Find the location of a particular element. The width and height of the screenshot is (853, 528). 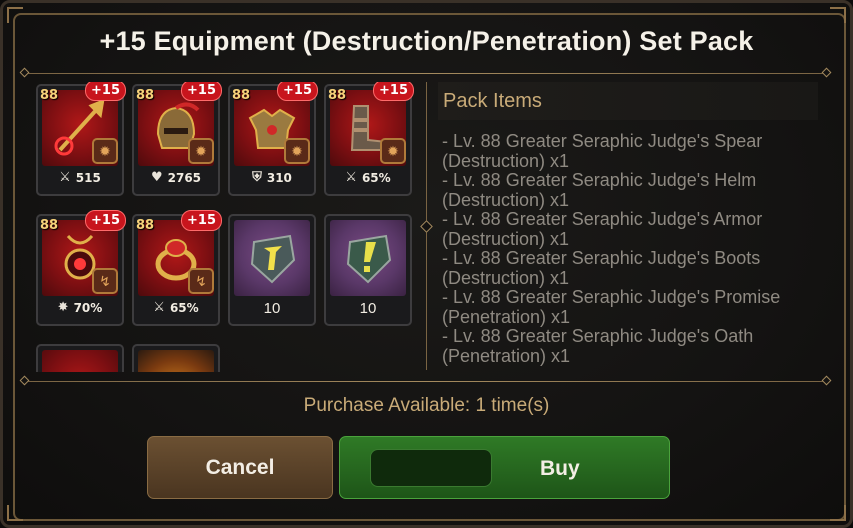

item-promise: 88 +15 ↯ ✸ 70% is located at coordinates (81, 268).